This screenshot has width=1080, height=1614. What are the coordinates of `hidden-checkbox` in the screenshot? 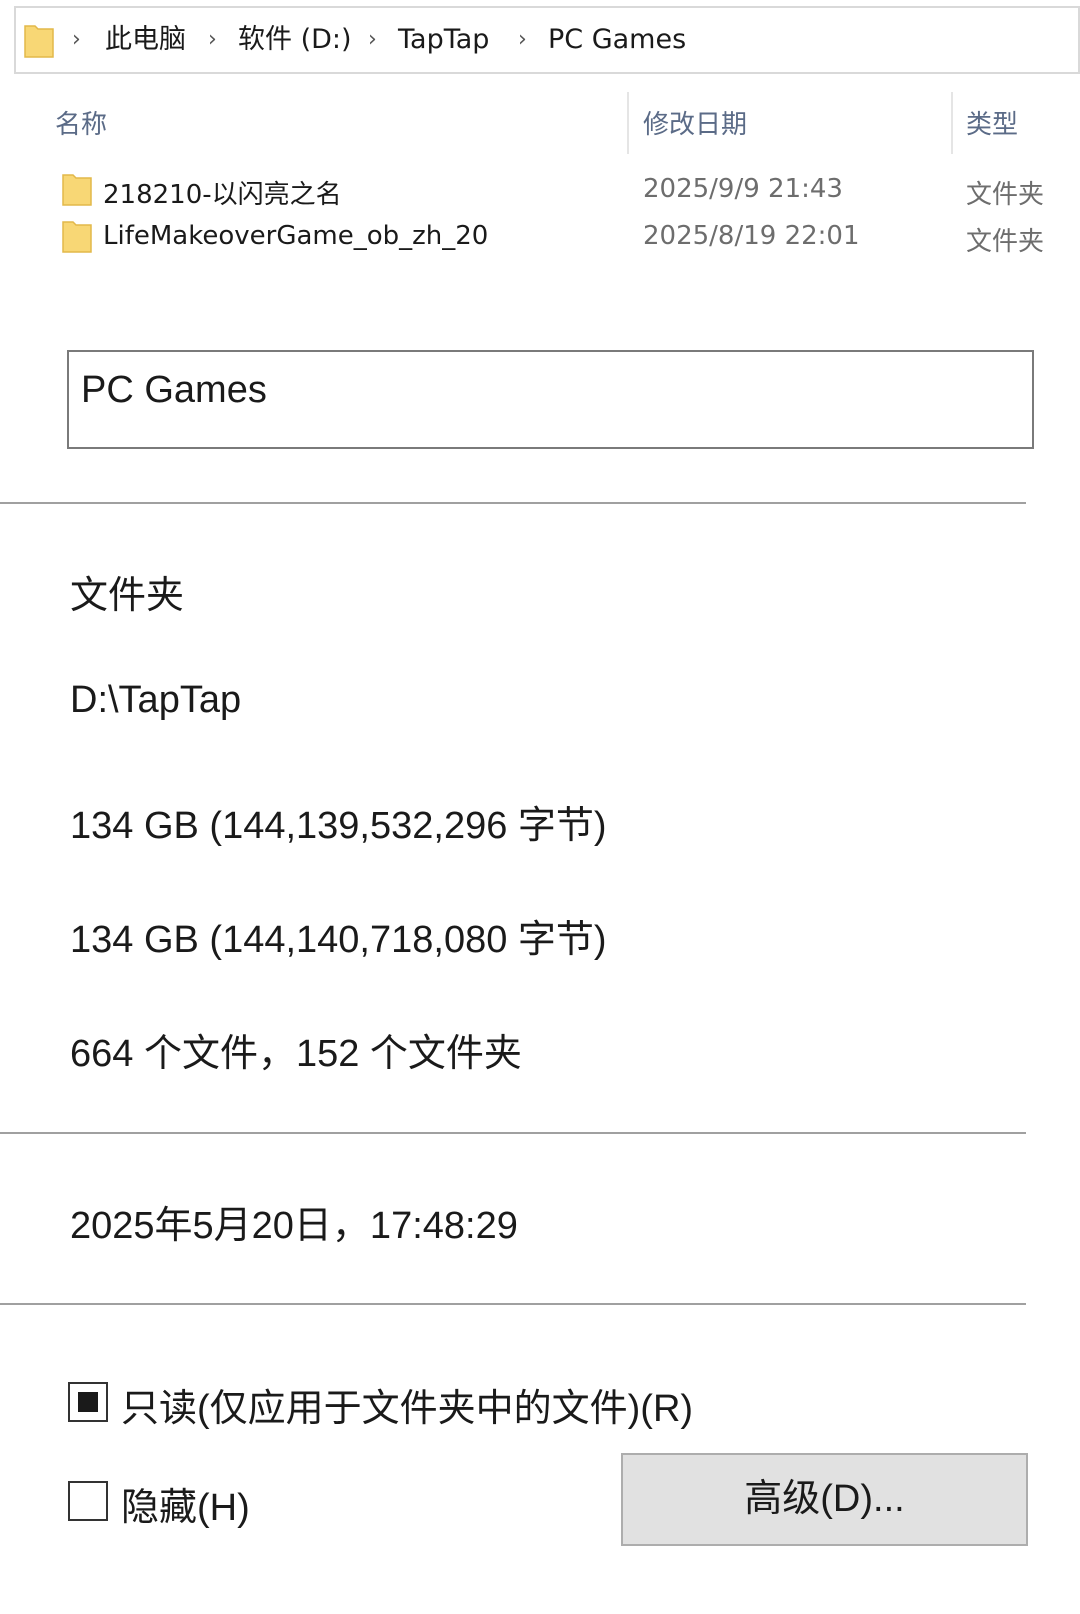 It's located at (88, 1501).